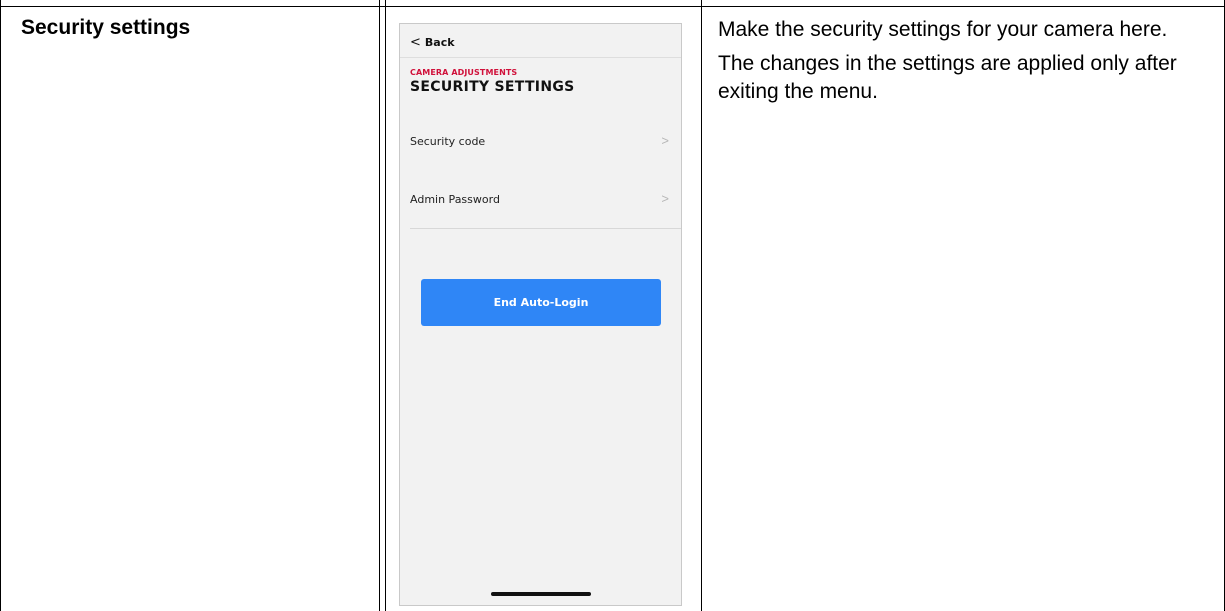  Describe the element at coordinates (439, 42) in the screenshot. I see `back-label: Back` at that location.